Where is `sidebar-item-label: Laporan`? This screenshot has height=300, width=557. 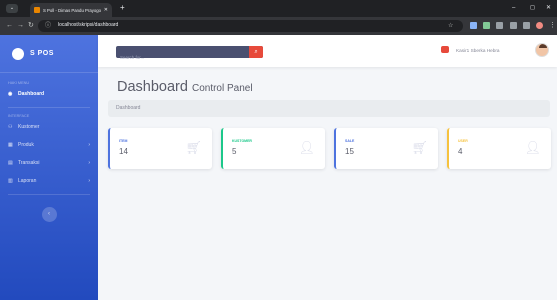 sidebar-item-label: Laporan is located at coordinates (27, 181).